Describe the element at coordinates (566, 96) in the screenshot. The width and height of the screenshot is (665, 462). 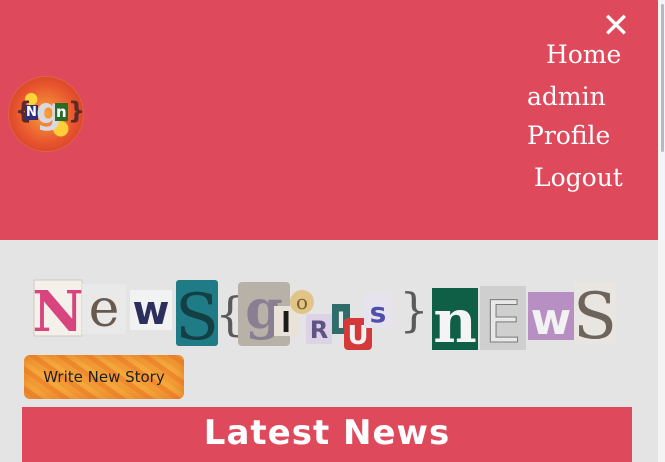
I see `nav-admin-link: admin` at that location.